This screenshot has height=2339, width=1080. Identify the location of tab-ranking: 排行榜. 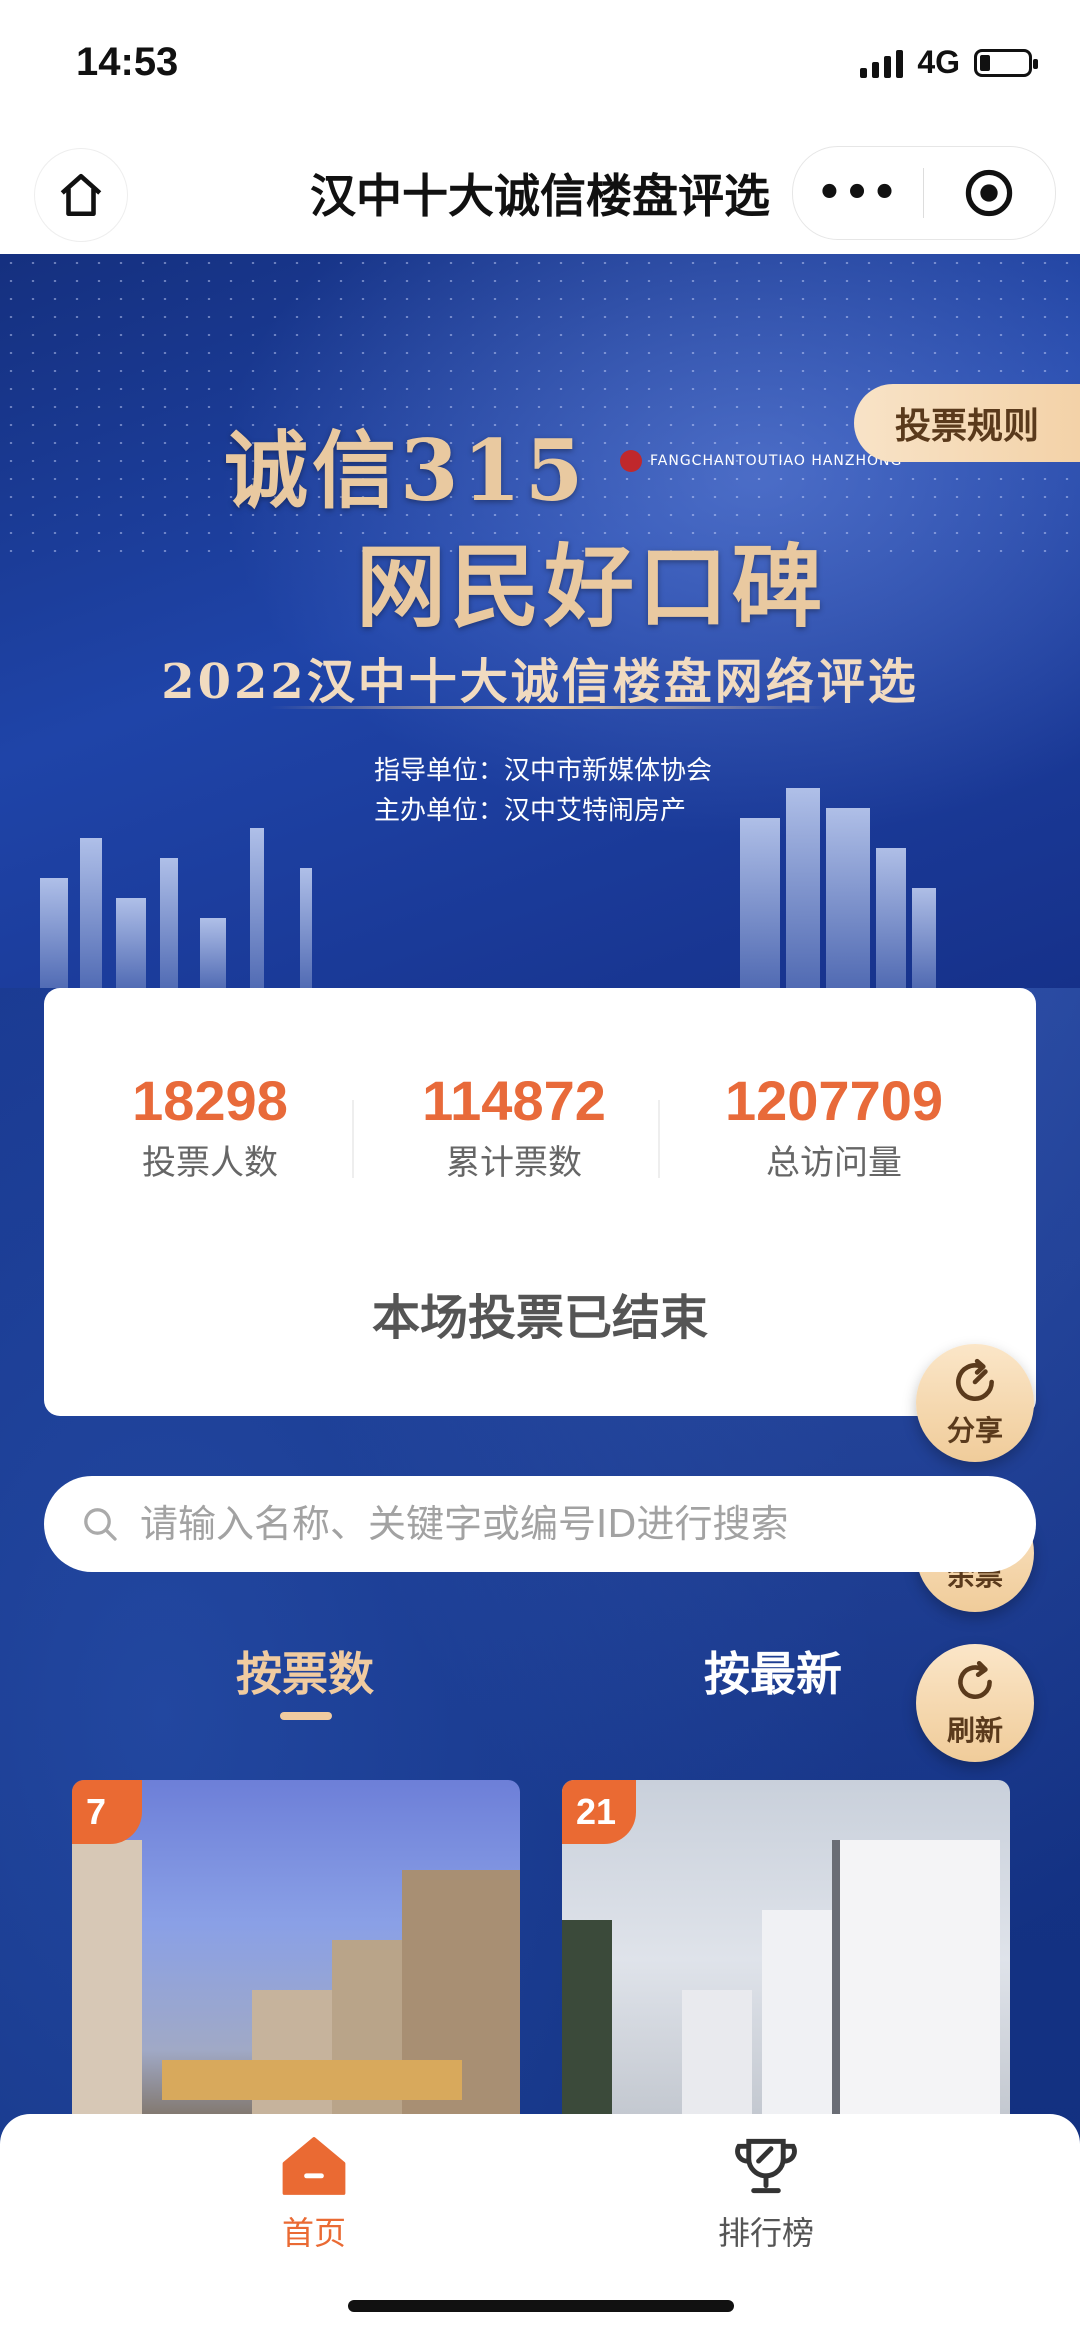
(766, 2194).